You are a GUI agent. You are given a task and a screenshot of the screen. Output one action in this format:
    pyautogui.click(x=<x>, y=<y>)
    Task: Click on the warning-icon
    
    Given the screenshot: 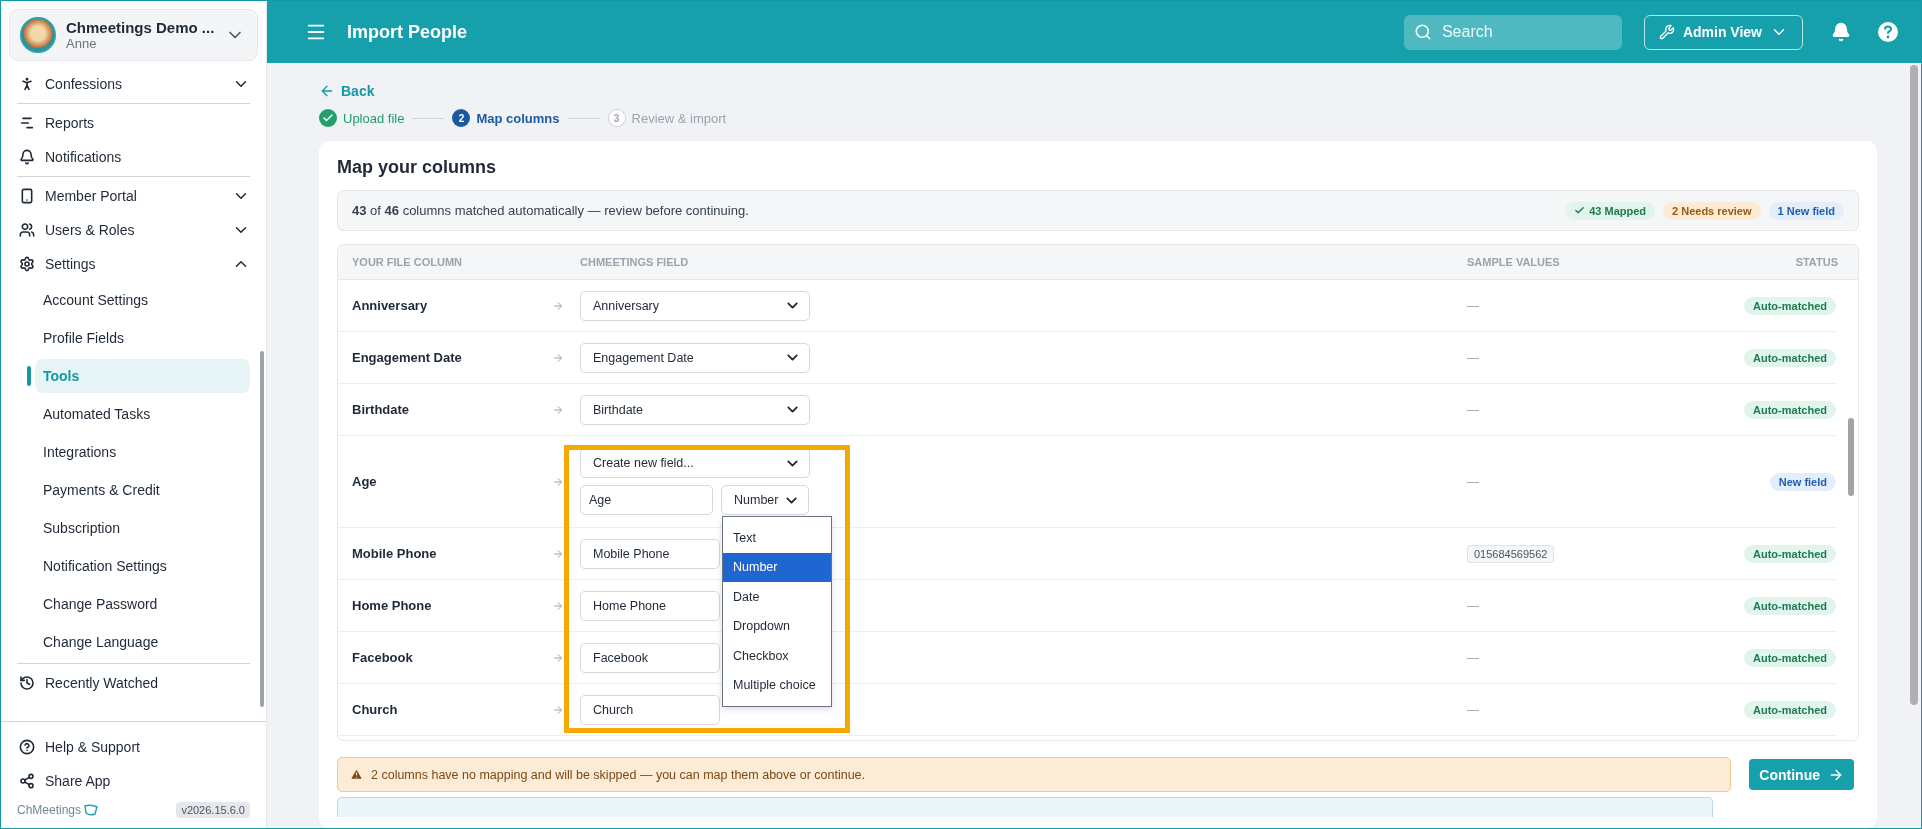 What is the action you would take?
    pyautogui.click(x=356, y=774)
    